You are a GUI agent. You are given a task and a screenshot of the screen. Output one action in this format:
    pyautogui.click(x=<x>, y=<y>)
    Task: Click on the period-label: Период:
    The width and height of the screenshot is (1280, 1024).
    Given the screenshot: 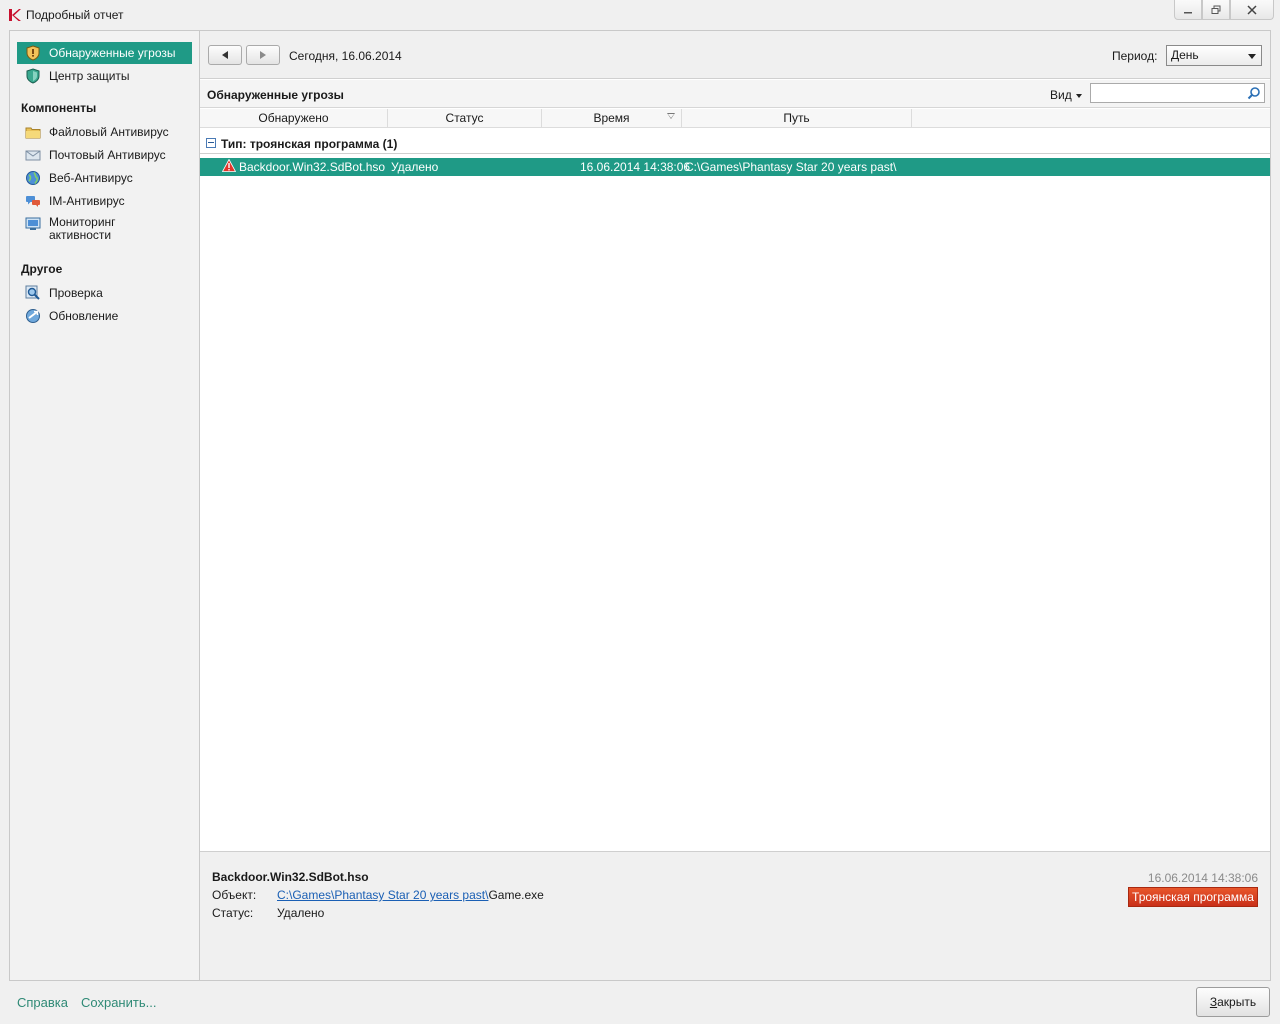 What is the action you would take?
    pyautogui.click(x=1135, y=56)
    